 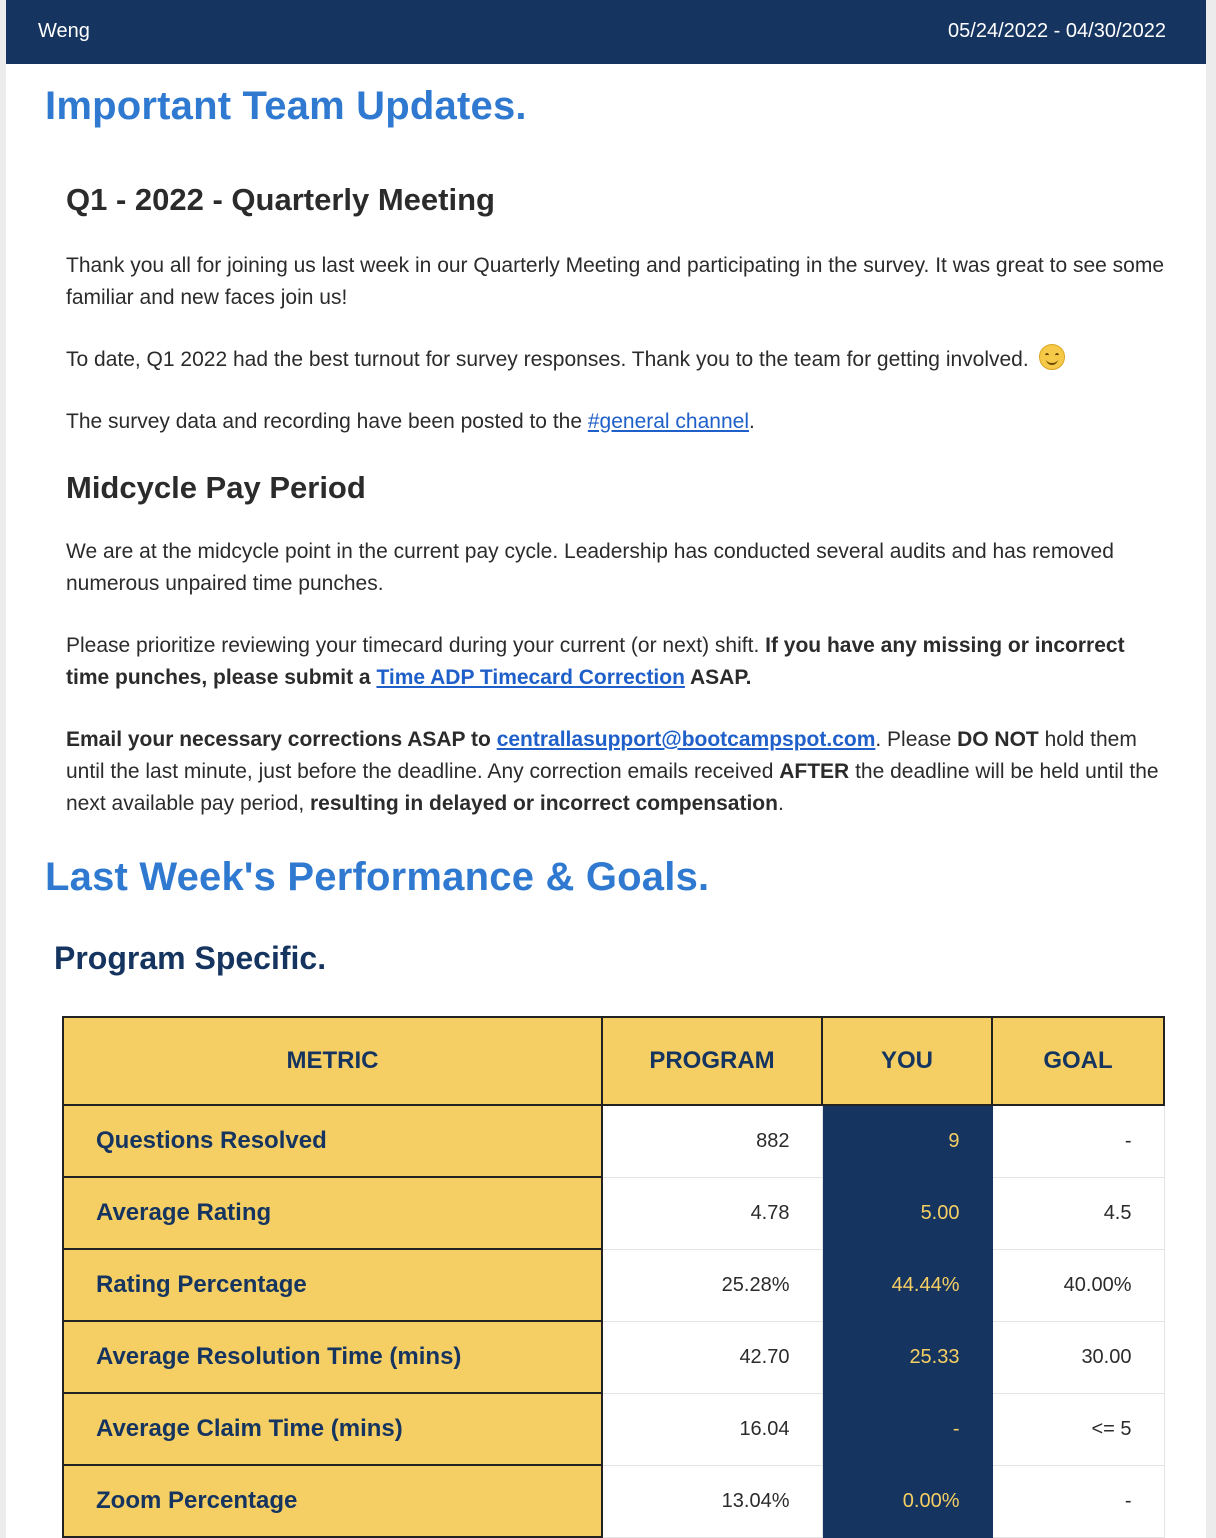 What do you see at coordinates (332, 1061) in the screenshot?
I see `column-header-metric: METRIC` at bounding box center [332, 1061].